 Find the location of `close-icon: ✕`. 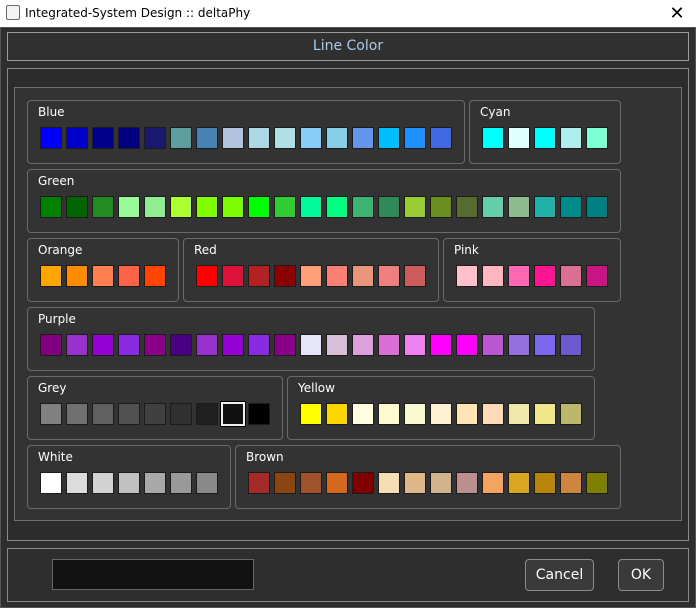

close-icon: ✕ is located at coordinates (677, 13).